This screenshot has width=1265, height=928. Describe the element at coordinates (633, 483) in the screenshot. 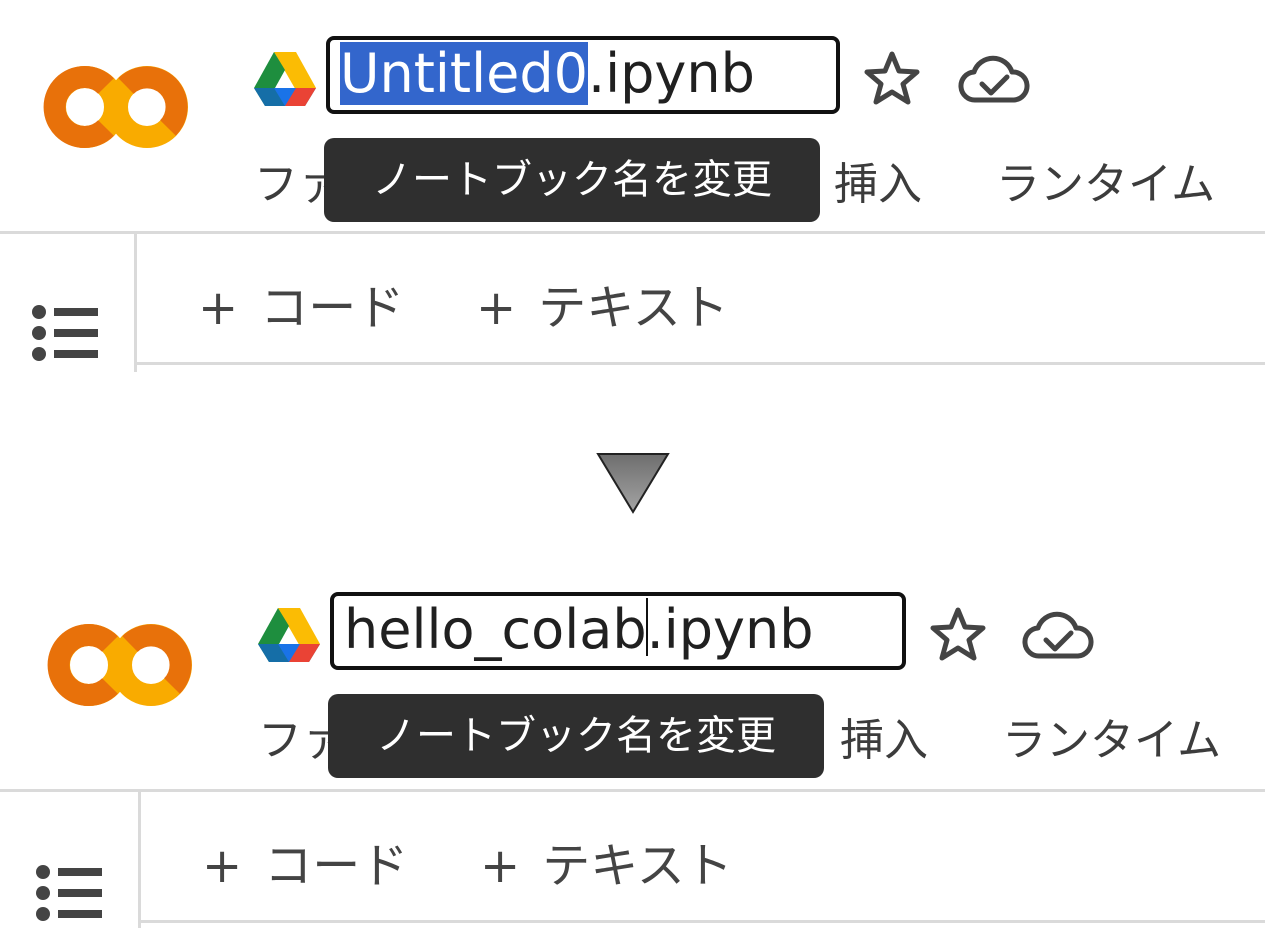

I see `down-arrow-icon` at that location.